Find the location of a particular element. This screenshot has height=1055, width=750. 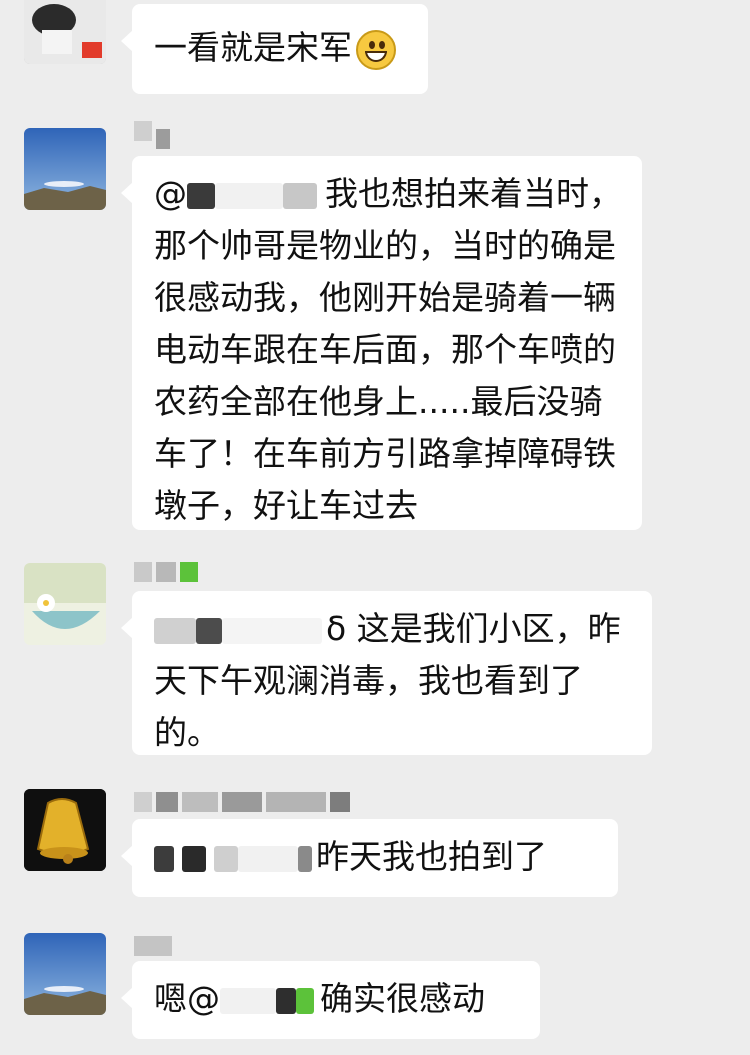

bell-icon is located at coordinates (65, 830).